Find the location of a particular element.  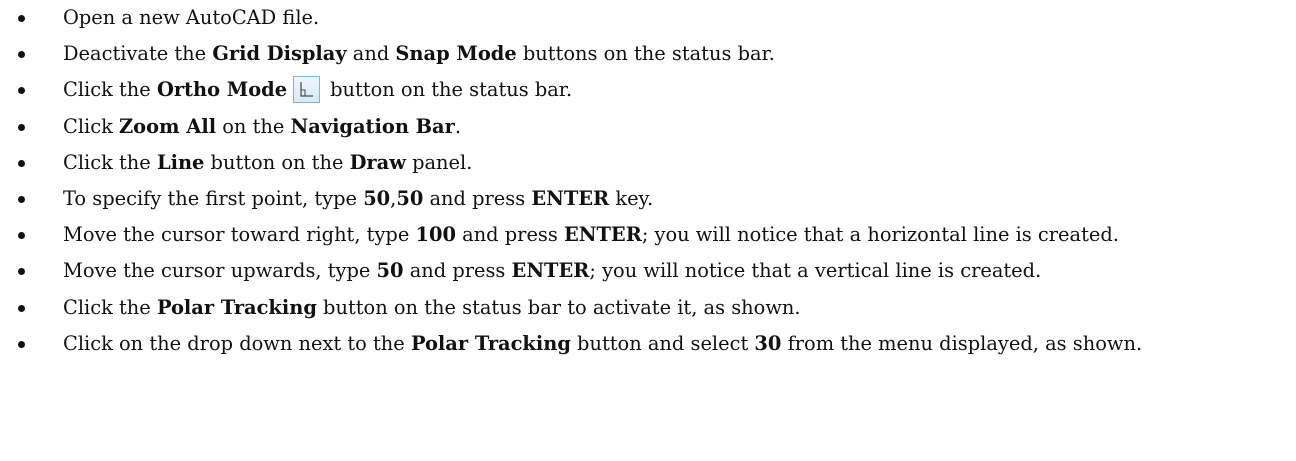

step-text: button on the status bar. is located at coordinates (451, 90).